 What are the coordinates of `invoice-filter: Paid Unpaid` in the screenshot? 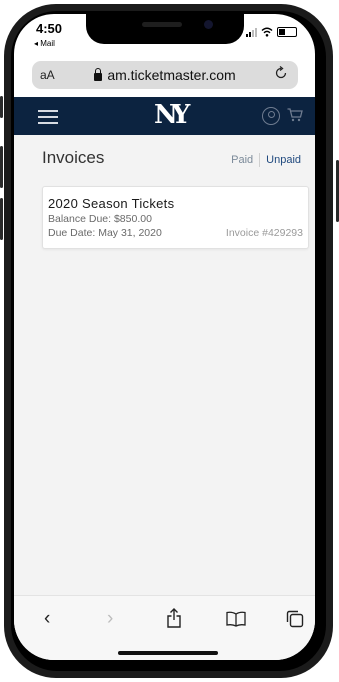 It's located at (266, 160).